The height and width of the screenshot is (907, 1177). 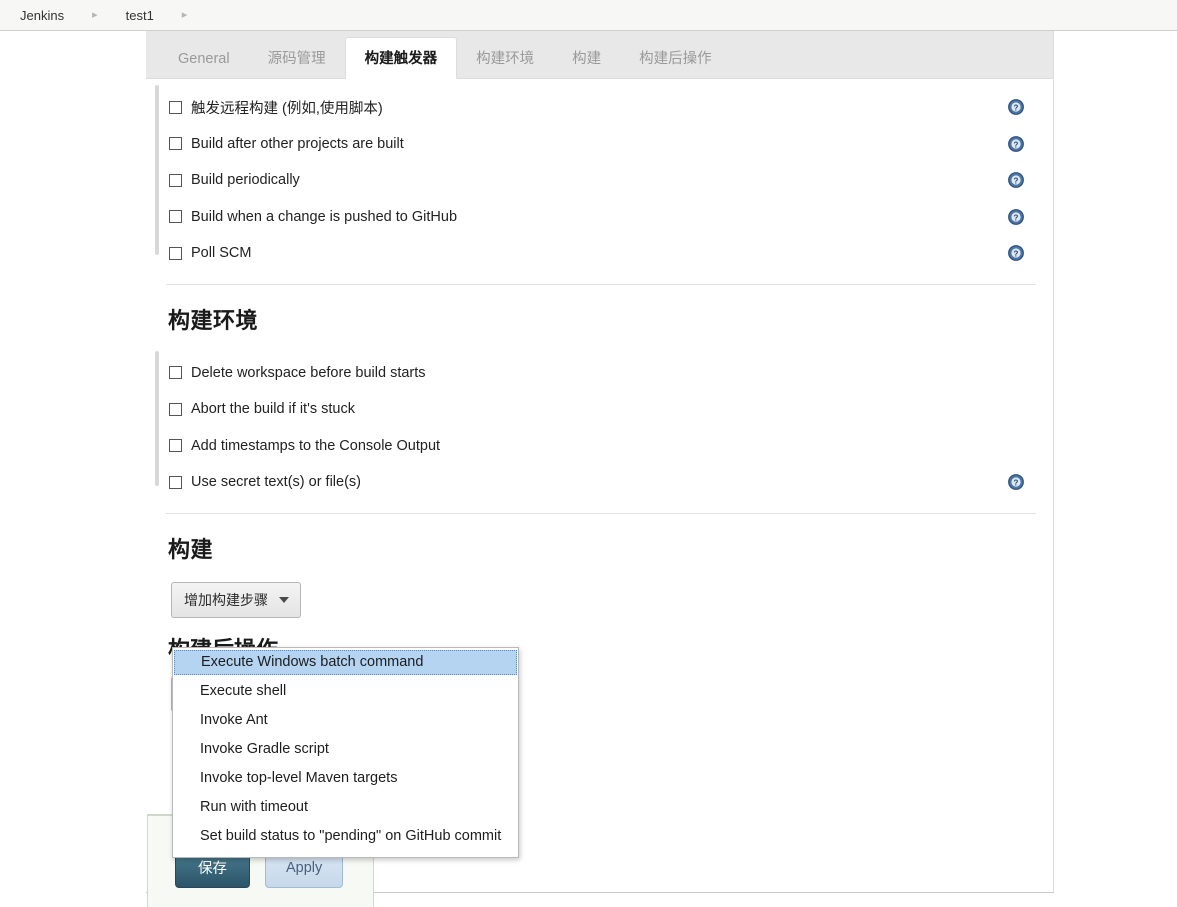 I want to click on checkbox-add-timestamps, so click(x=175, y=446).